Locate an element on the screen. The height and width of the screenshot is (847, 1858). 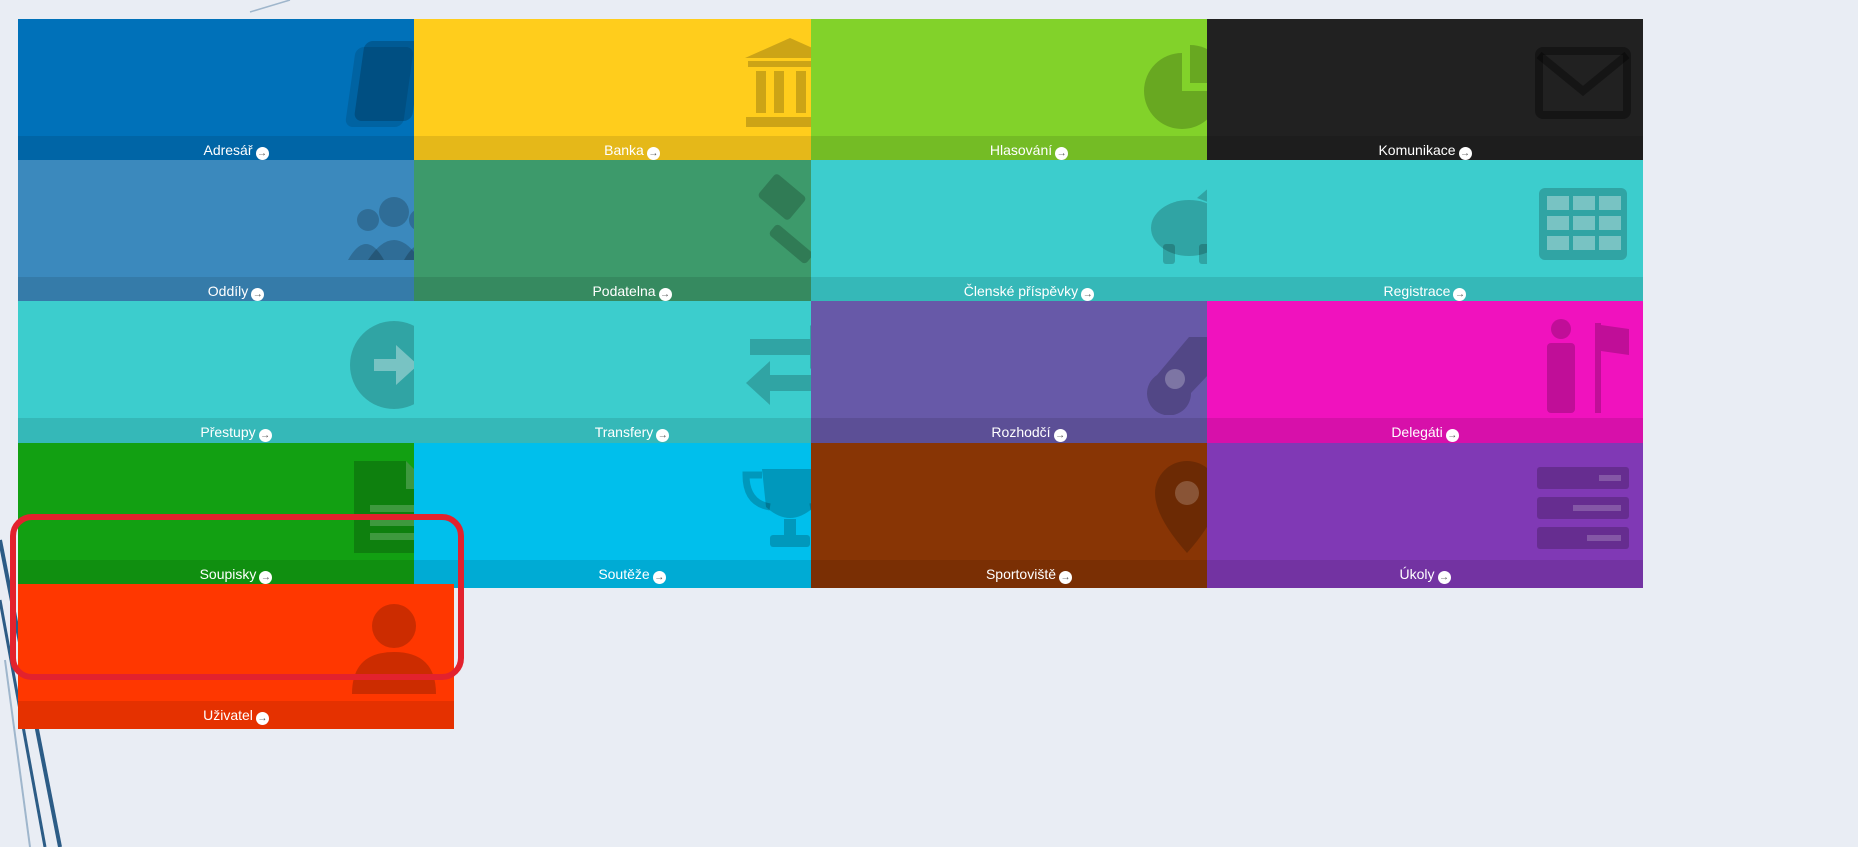
tile-label: Podatelna is located at coordinates (624, 291).